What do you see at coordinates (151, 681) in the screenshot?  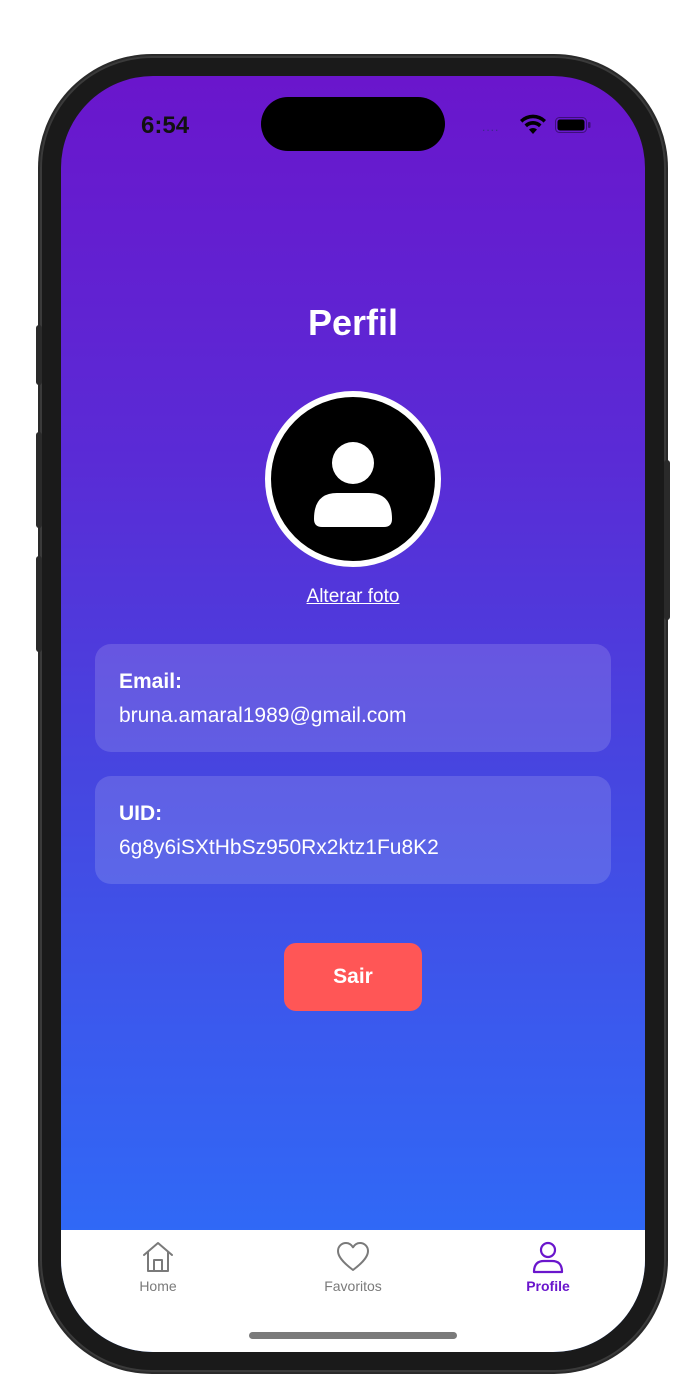 I see `email-label: Email:` at bounding box center [151, 681].